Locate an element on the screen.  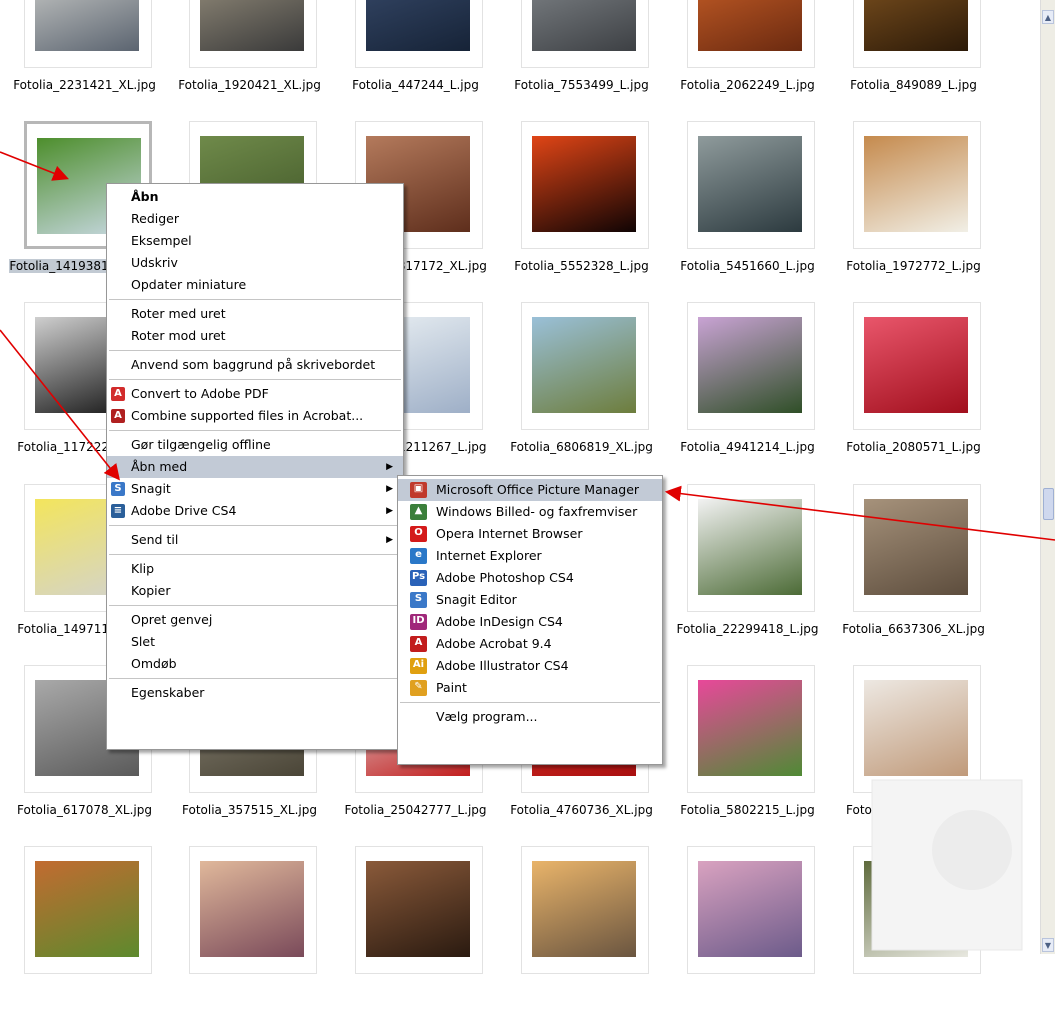
arrow-to-open-with is located at coordinates (60, 405).